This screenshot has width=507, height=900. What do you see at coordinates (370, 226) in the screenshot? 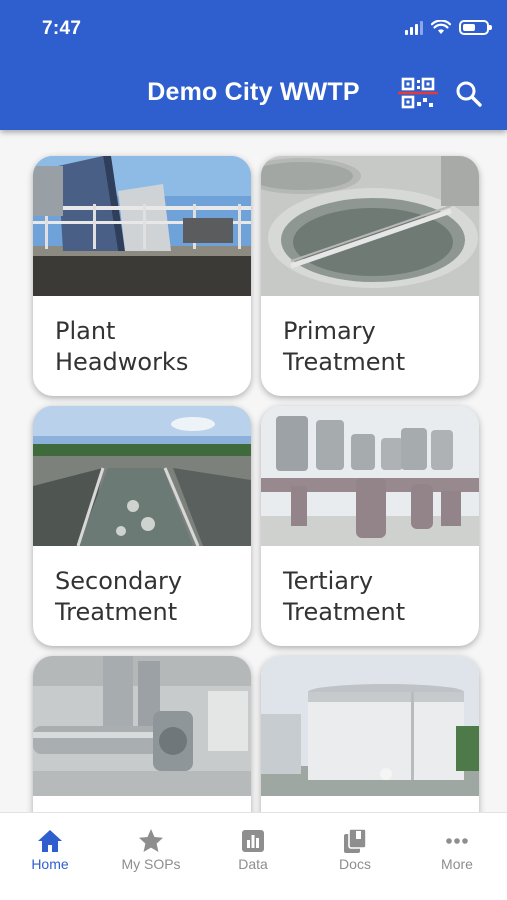
I see `primary-treatment-image` at bounding box center [370, 226].